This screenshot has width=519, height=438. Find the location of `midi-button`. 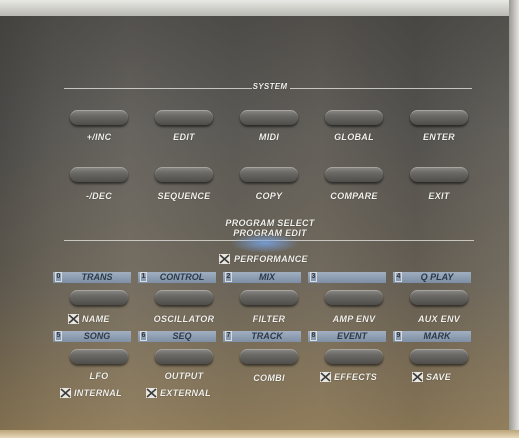

midi-button is located at coordinates (269, 117).